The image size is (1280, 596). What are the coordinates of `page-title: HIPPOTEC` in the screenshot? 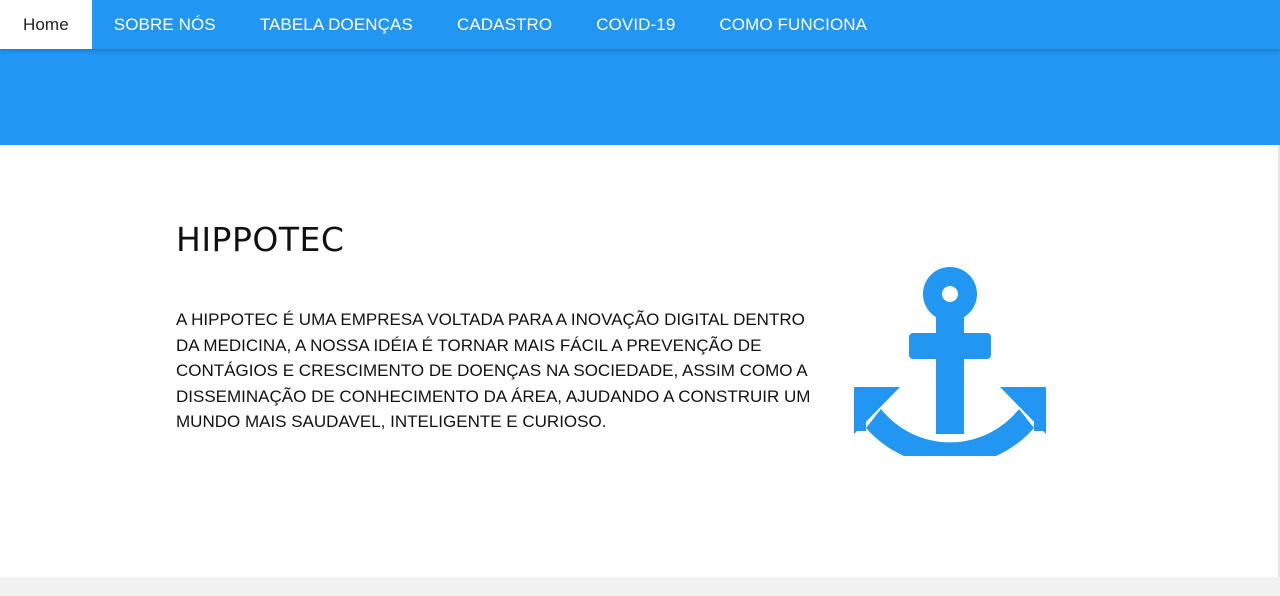 It's located at (260, 239).